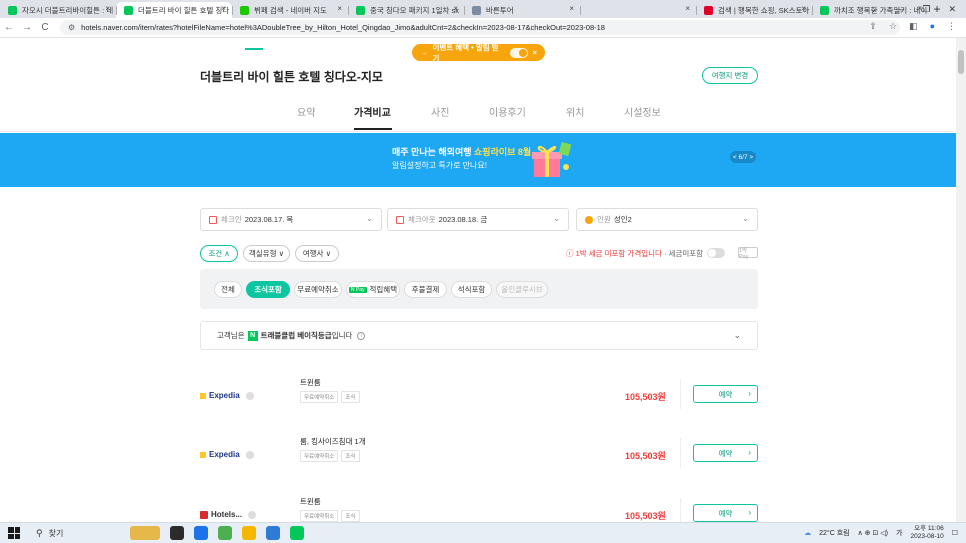 The image size is (966, 543). Describe the element at coordinates (372, 111) in the screenshot. I see `tab-price-compare: 가격비교` at that location.